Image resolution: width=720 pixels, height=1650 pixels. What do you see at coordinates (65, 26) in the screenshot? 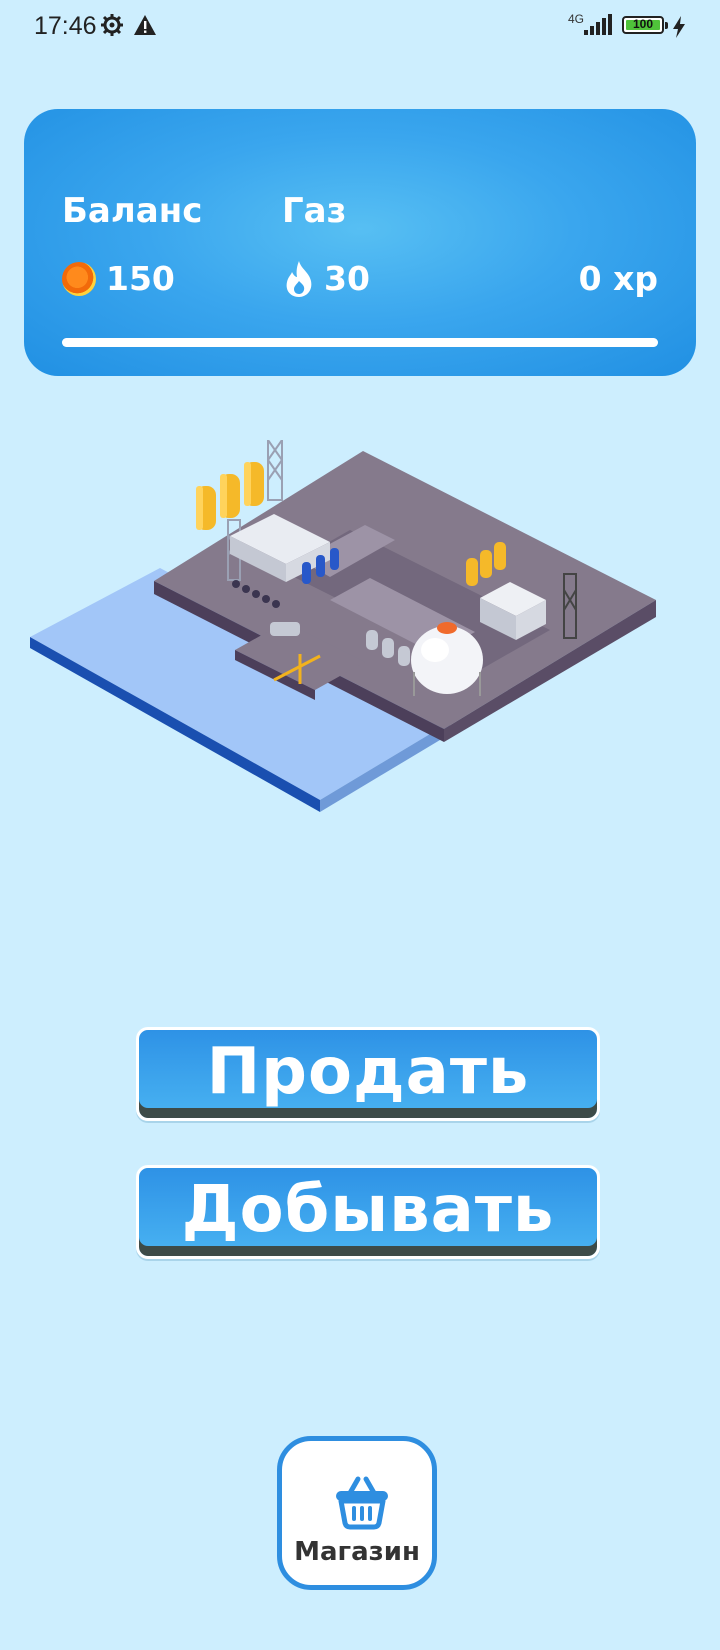
I see `status-time: 17:46` at bounding box center [65, 26].